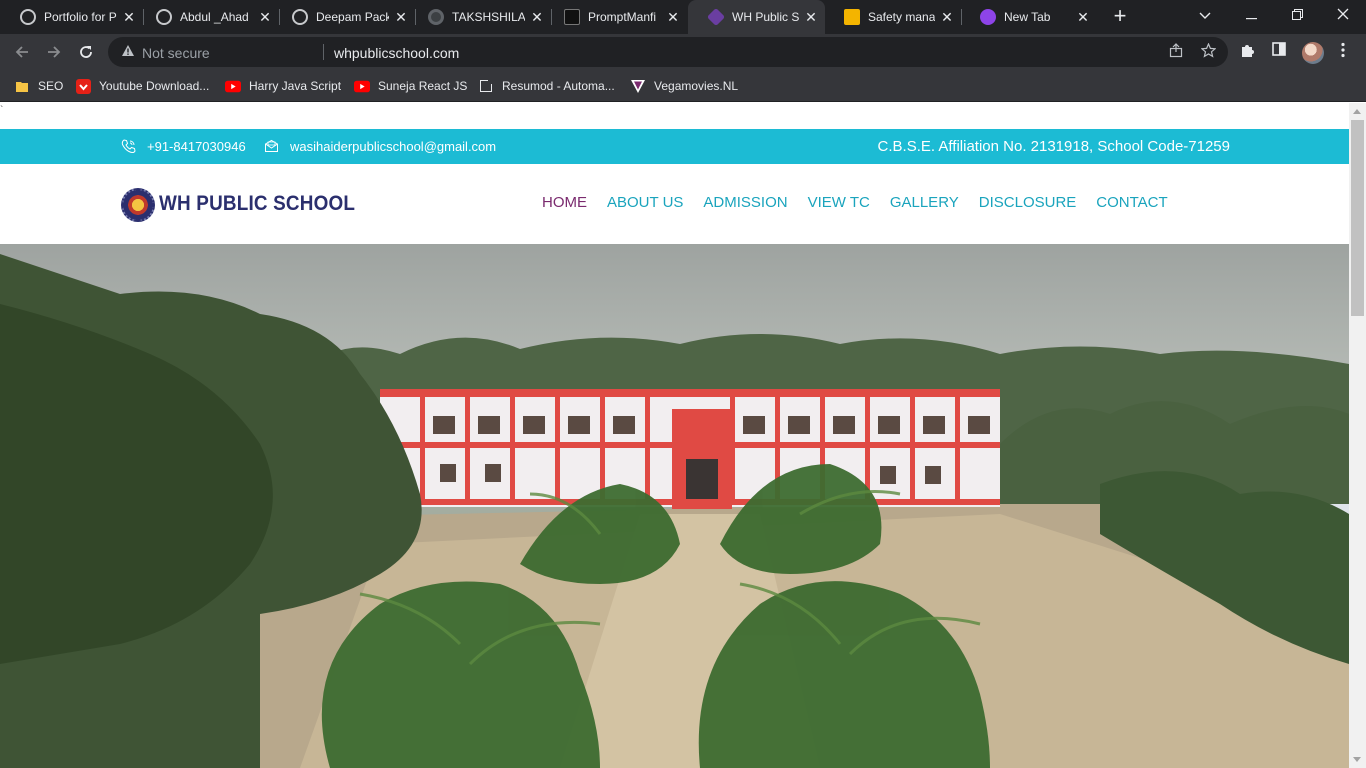 The image size is (1366, 768). I want to click on page-icon, so click(486, 86).